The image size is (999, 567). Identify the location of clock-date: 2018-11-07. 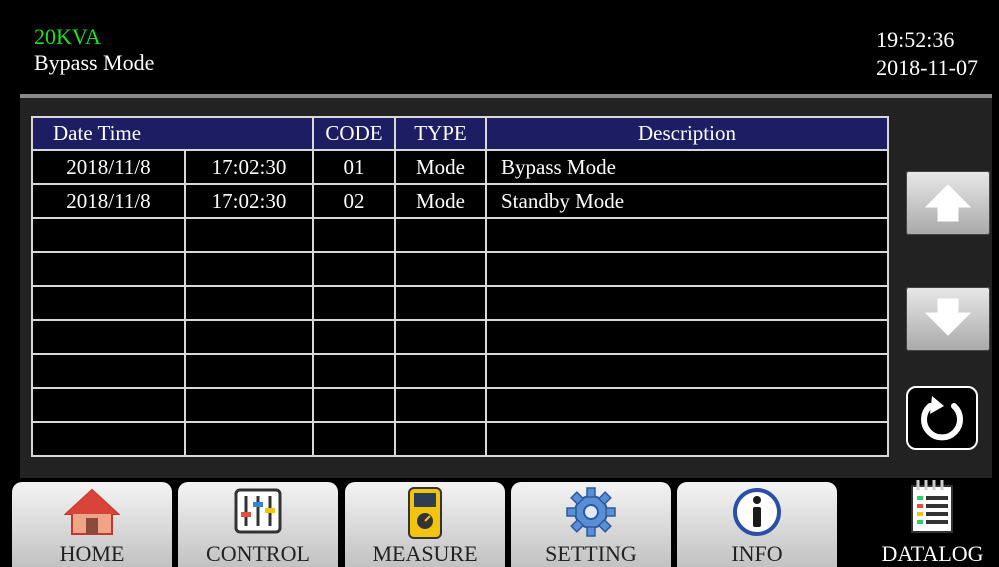
(927, 67).